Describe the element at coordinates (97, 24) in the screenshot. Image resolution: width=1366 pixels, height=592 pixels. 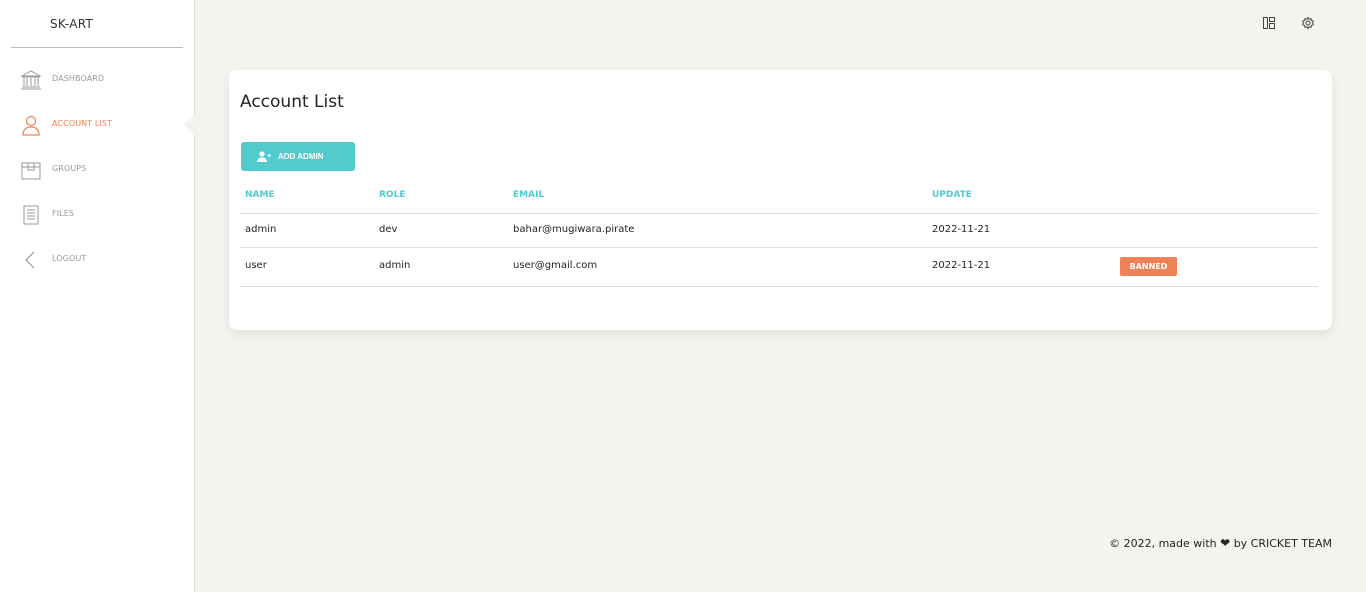
I see `brand: SK-ART` at that location.